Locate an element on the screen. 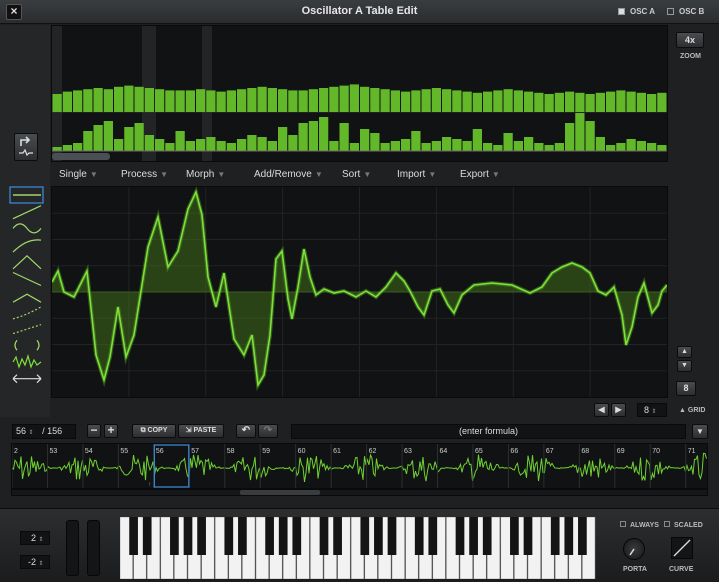 This screenshot has height=582, width=719. table-position: 56 ⇕ / 156 is located at coordinates (44, 431).